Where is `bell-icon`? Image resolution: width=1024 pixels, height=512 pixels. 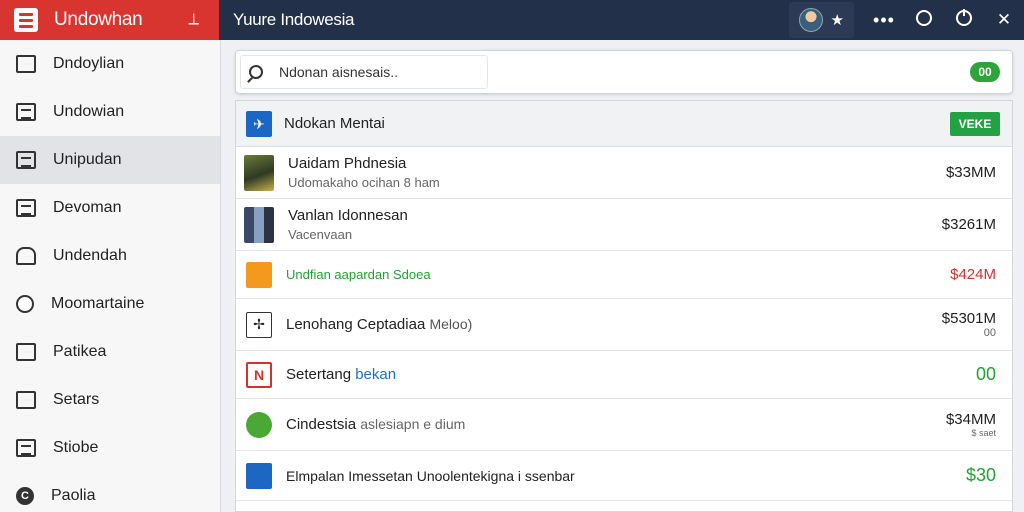 bell-icon is located at coordinates (26, 256).